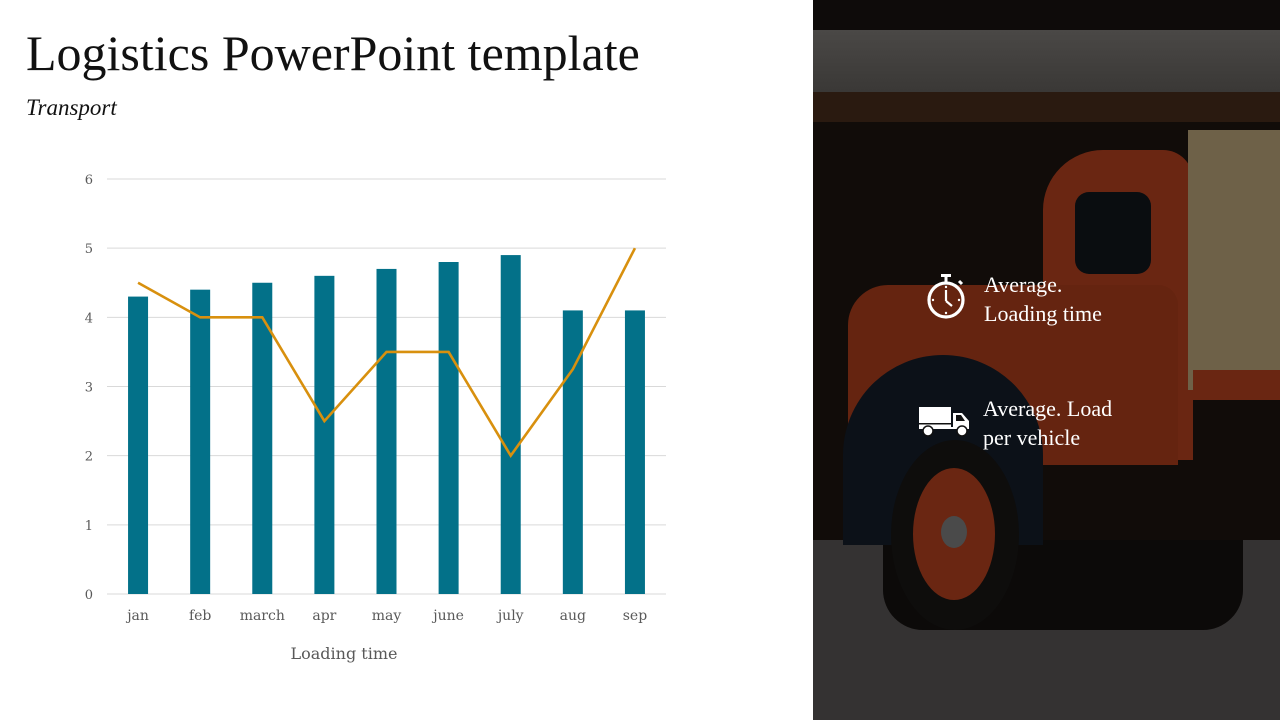 The image size is (1280, 720). What do you see at coordinates (573, 616) in the screenshot?
I see `x-tick-label: aug` at bounding box center [573, 616].